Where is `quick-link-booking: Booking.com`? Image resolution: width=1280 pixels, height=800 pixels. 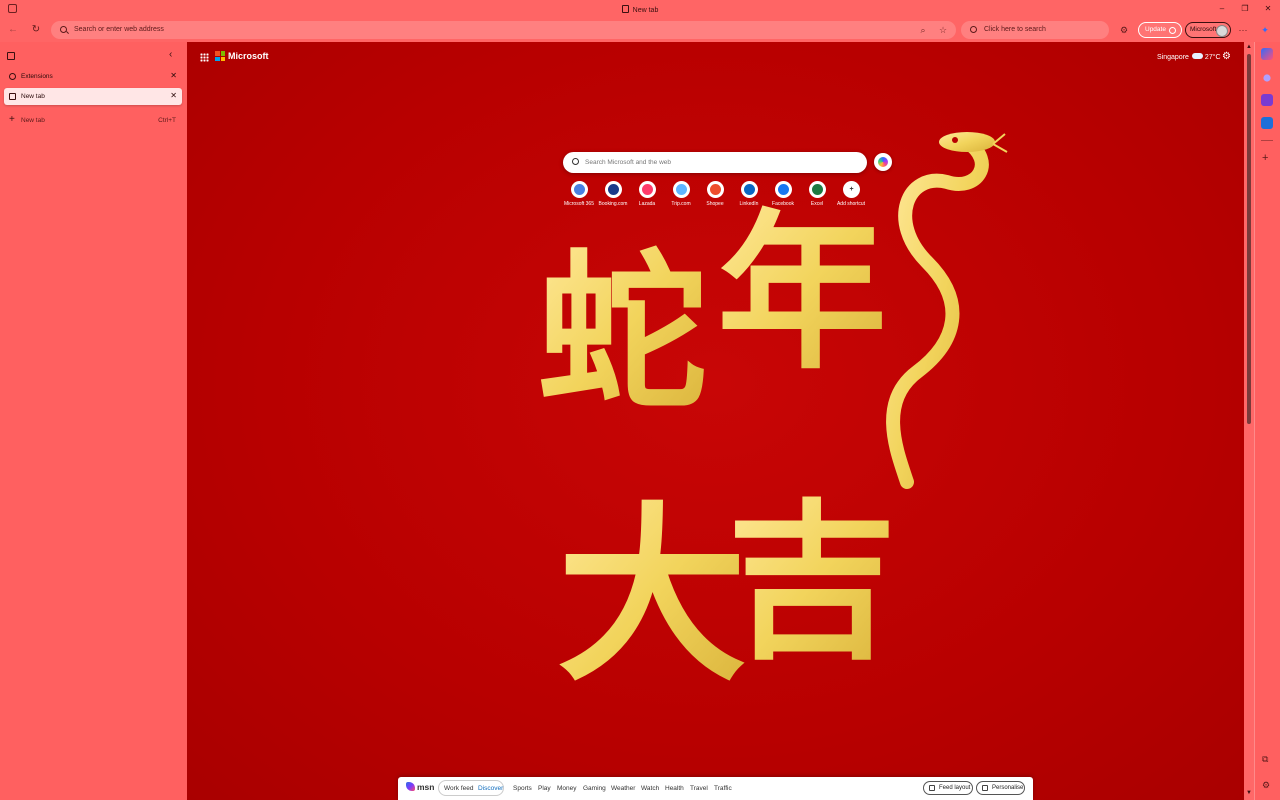 quick-link-booking: Booking.com is located at coordinates (613, 195).